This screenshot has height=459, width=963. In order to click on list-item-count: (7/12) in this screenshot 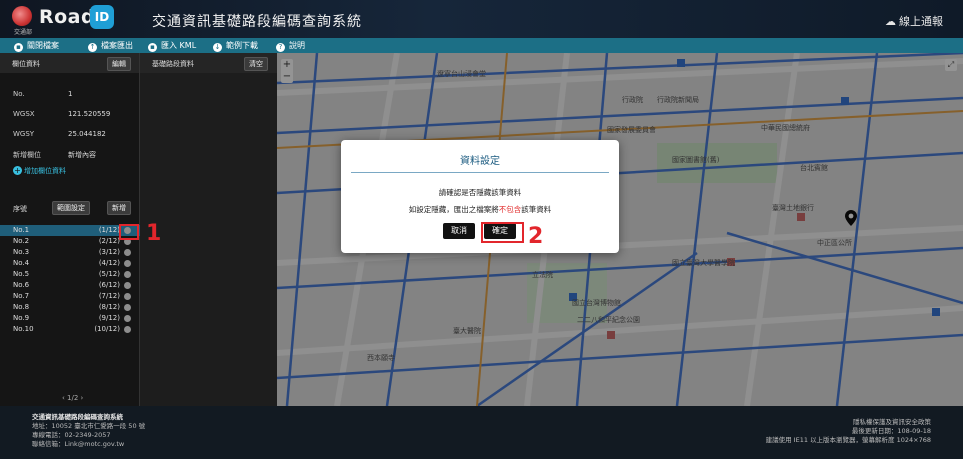, I will do `click(109, 296)`.